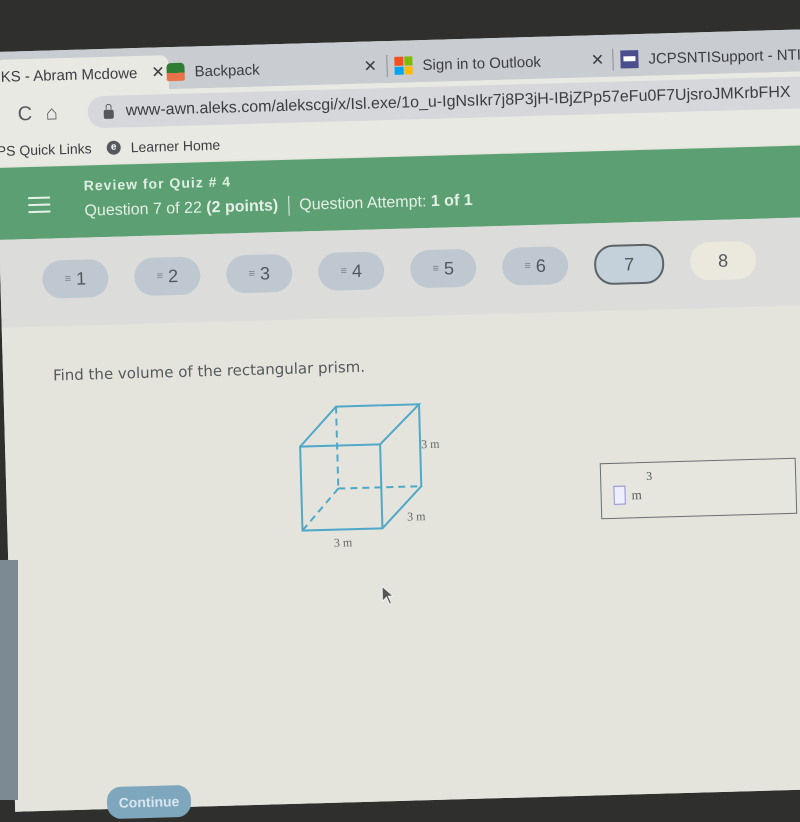  Describe the element at coordinates (636, 495) in the screenshot. I see `unit-label: m` at that location.